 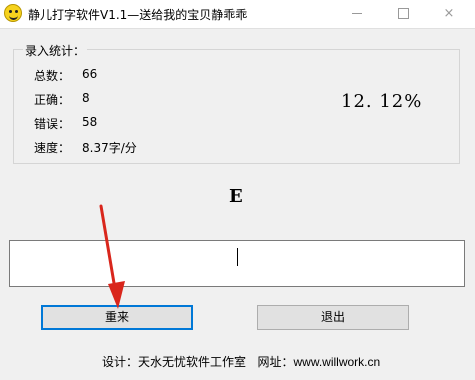 What do you see at coordinates (86, 98) in the screenshot?
I see `correct-value: 8` at bounding box center [86, 98].